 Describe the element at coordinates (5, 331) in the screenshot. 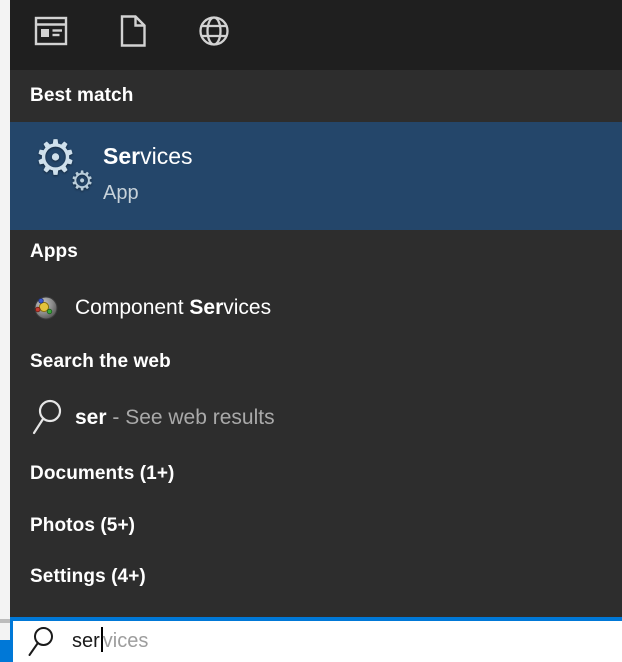

I see `desktop-background-sliver` at that location.